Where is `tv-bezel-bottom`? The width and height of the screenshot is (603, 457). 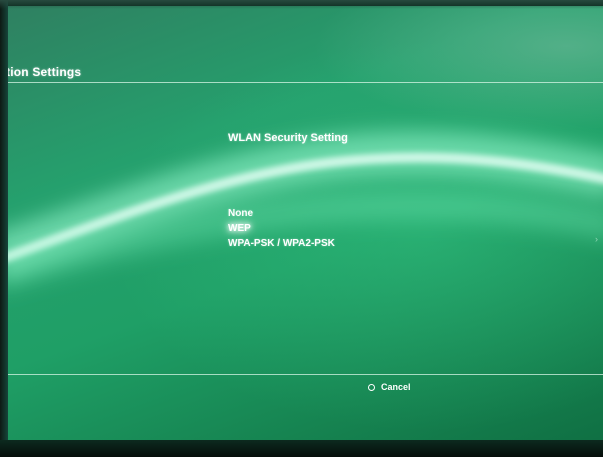 tv-bezel-bottom is located at coordinates (301, 448).